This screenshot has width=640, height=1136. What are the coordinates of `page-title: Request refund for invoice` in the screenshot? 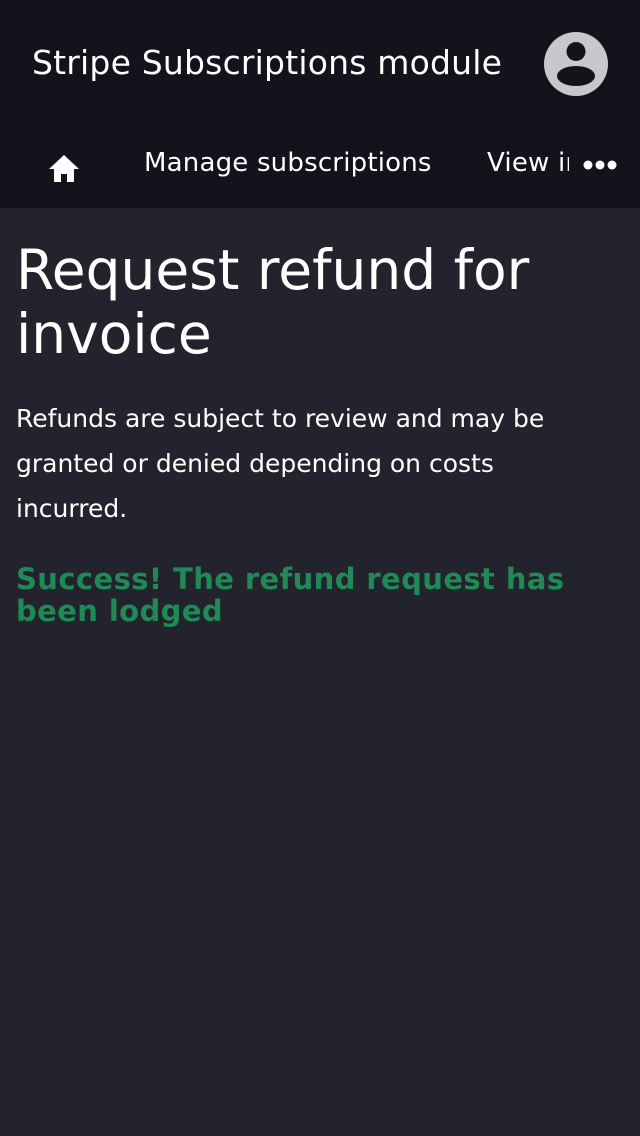 It's located at (273, 302).